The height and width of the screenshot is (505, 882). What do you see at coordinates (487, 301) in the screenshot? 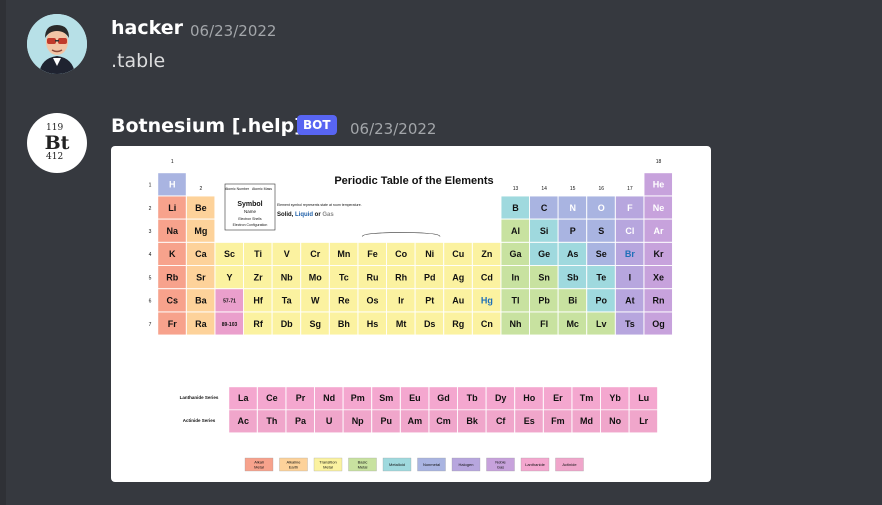
I see `element-symbol: Hg` at bounding box center [487, 301].